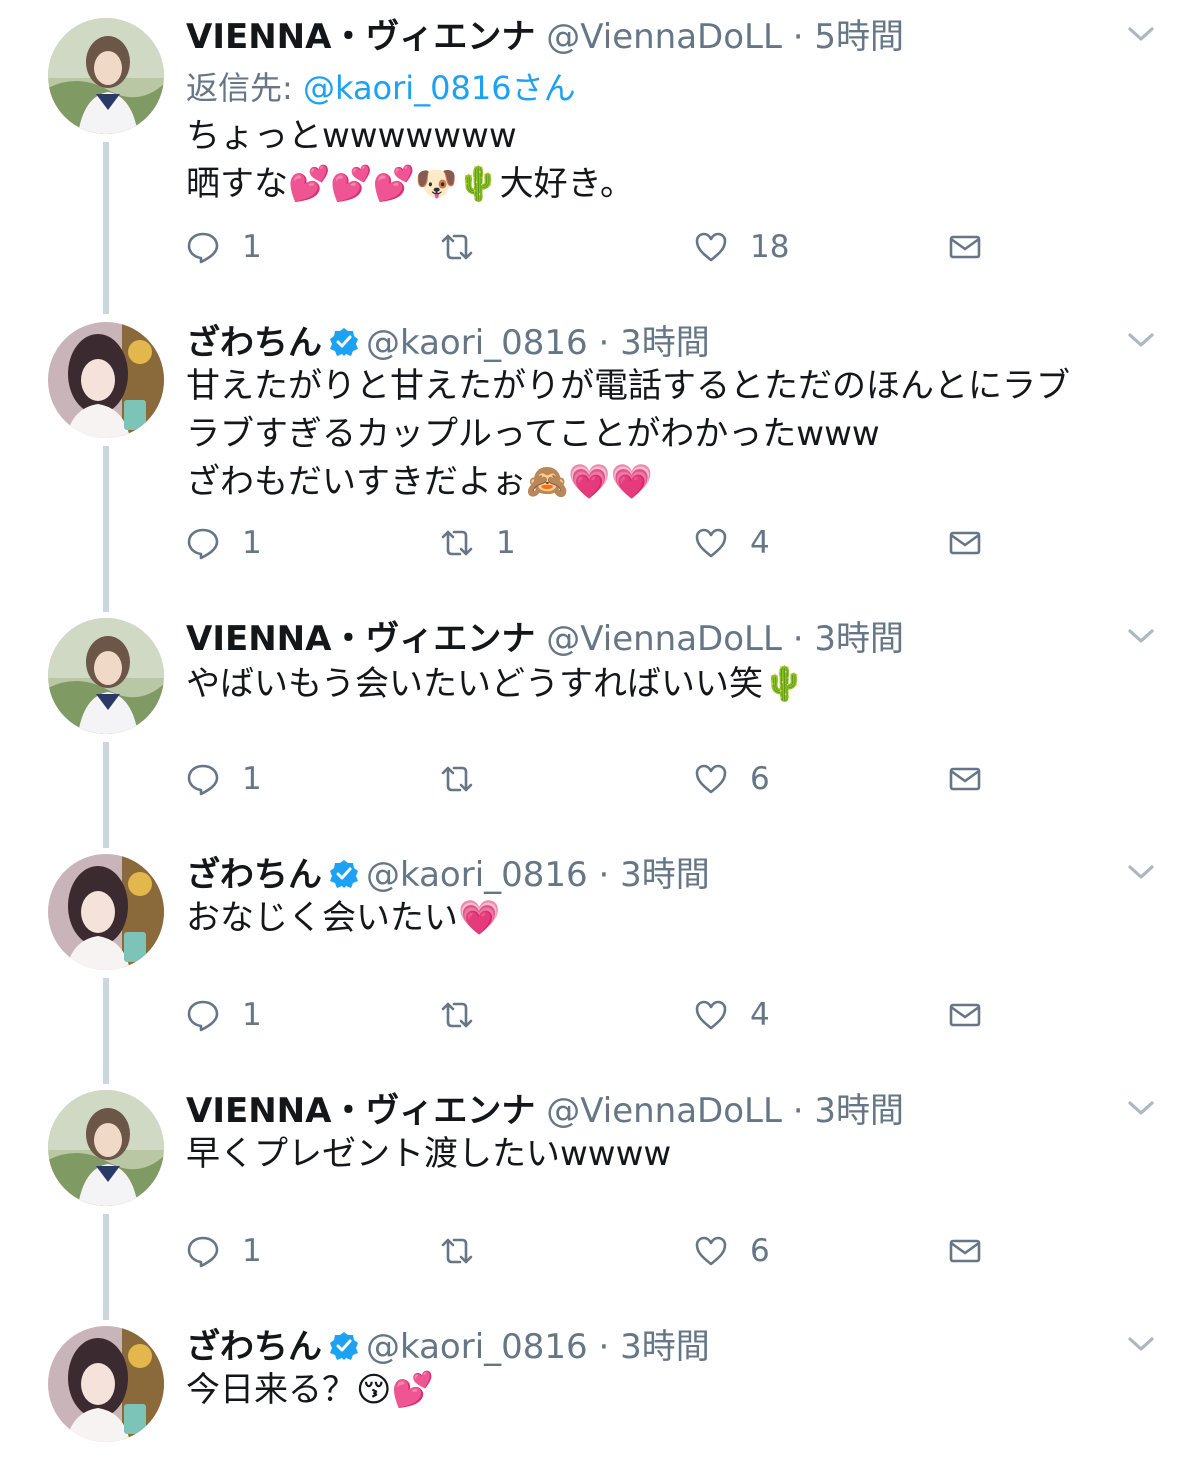 This screenshot has height=1467, width=1200. What do you see at coordinates (741, 247) in the screenshot?
I see `like-button: 18` at bounding box center [741, 247].